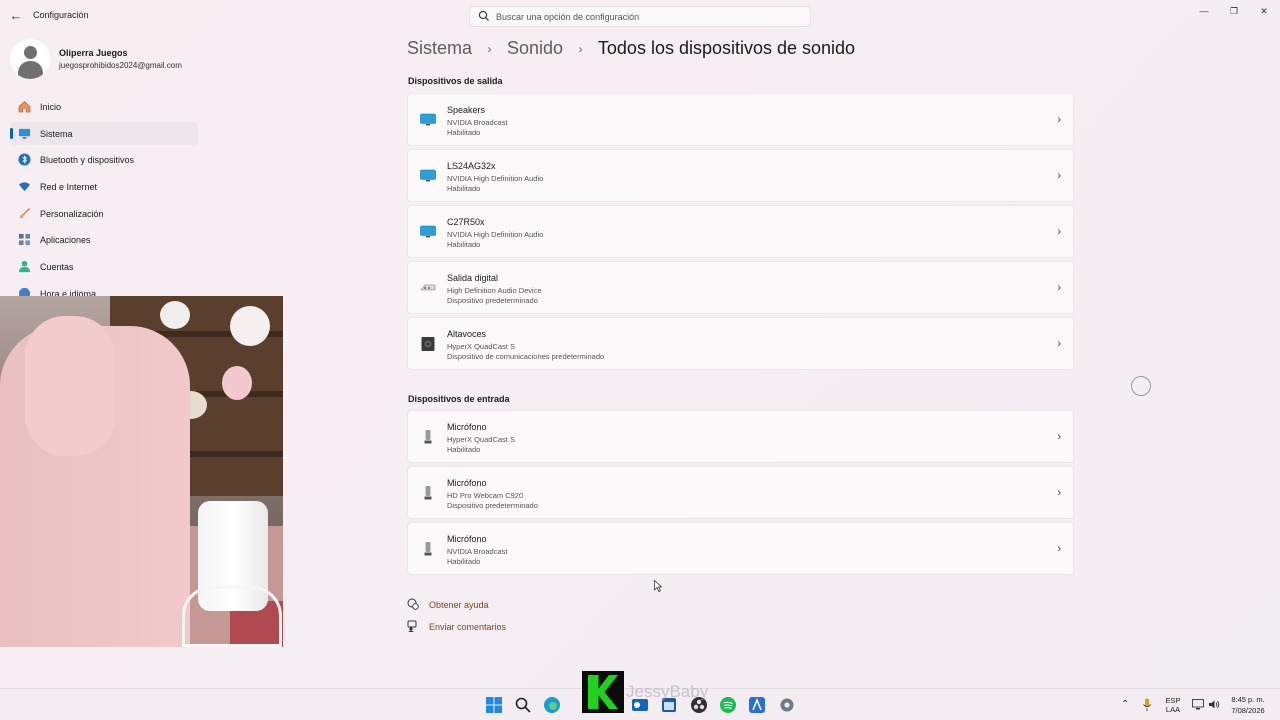  What do you see at coordinates (25, 212) in the screenshot?
I see `brush-icon` at bounding box center [25, 212].